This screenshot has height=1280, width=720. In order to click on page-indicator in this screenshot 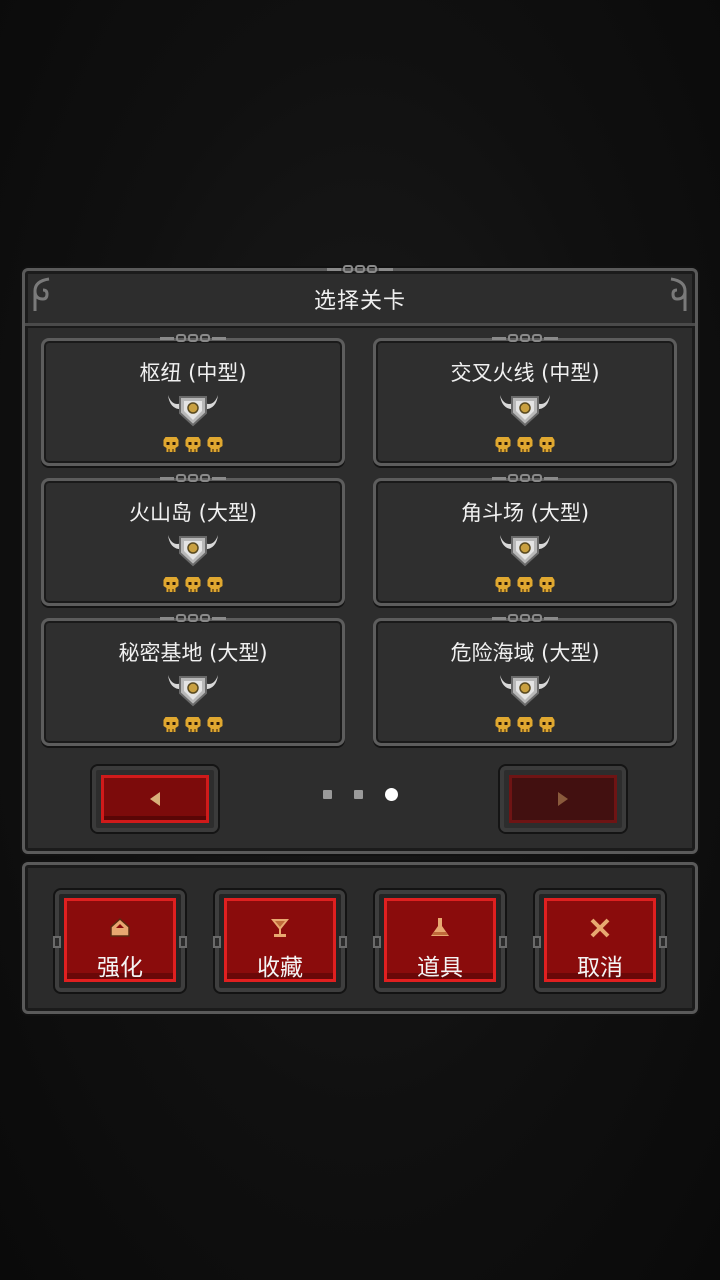, I will do `click(360, 794)`.